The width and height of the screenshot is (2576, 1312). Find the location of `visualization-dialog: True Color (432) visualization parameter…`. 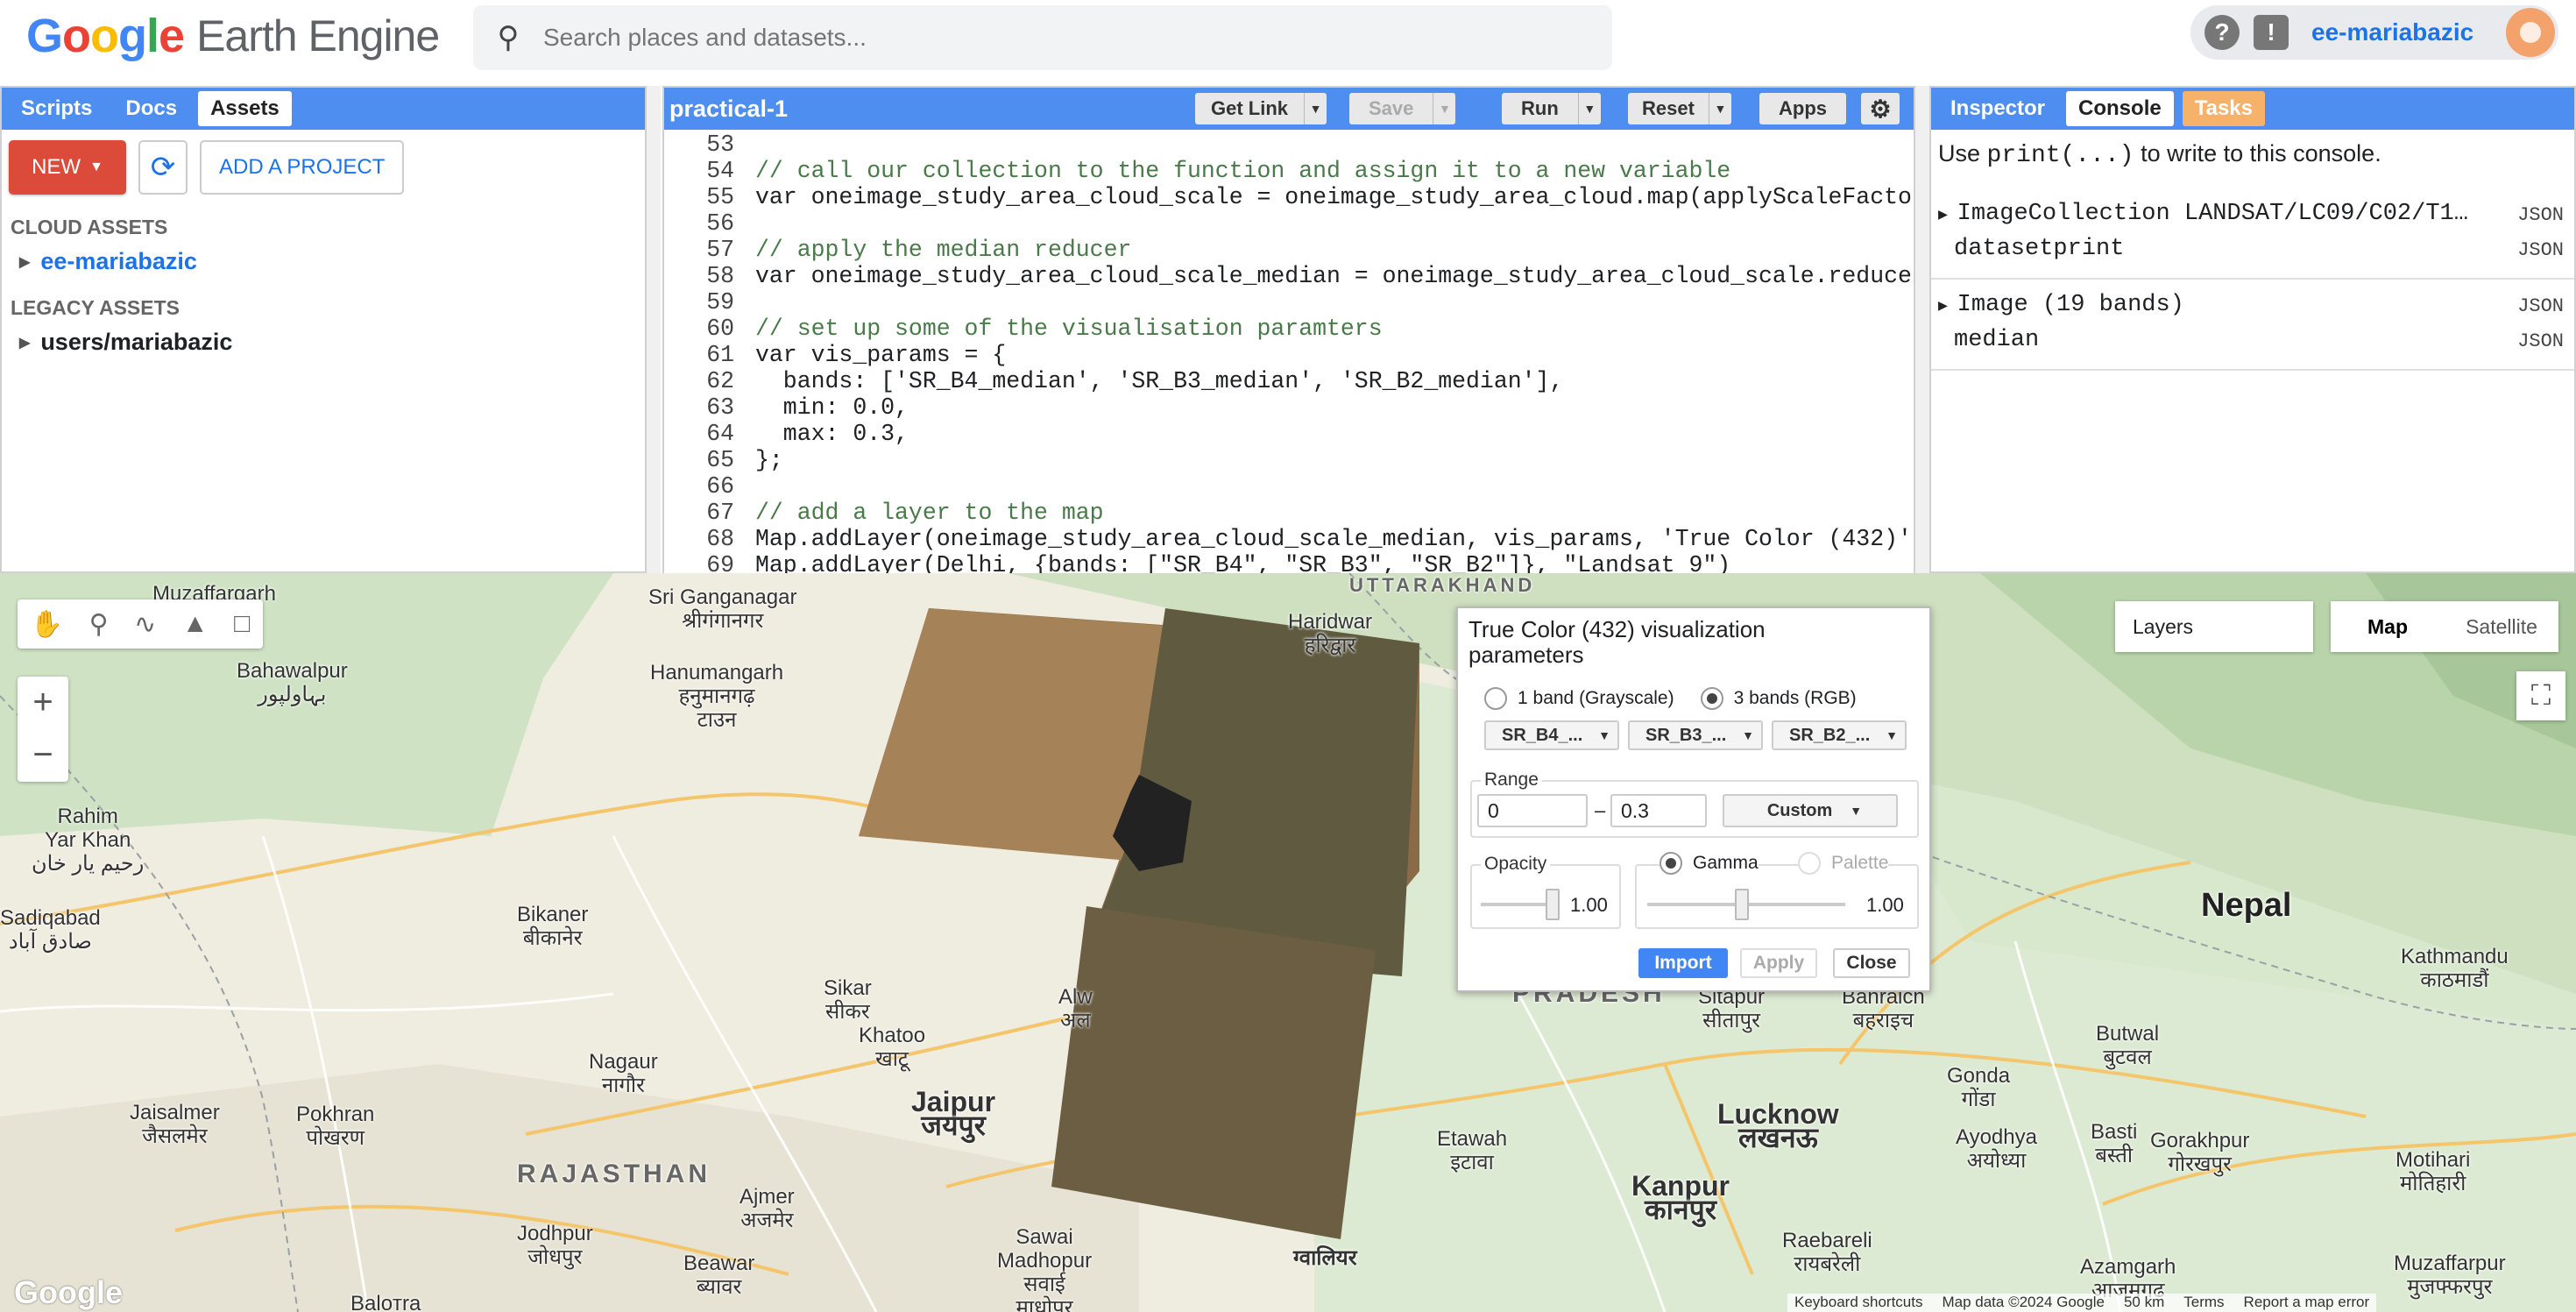

visualization-dialog: True Color (432) visualization parameter… is located at coordinates (1693, 799).